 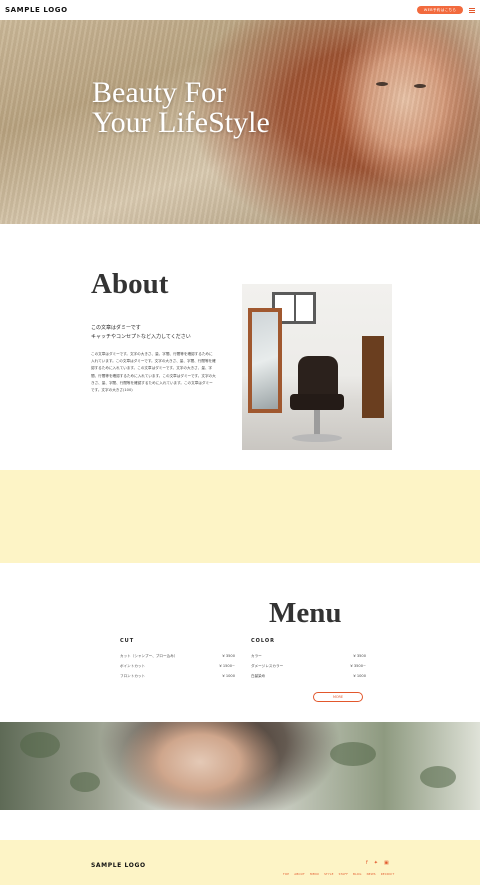 I want to click on social-links: f ✦ ▣, so click(x=377, y=863).